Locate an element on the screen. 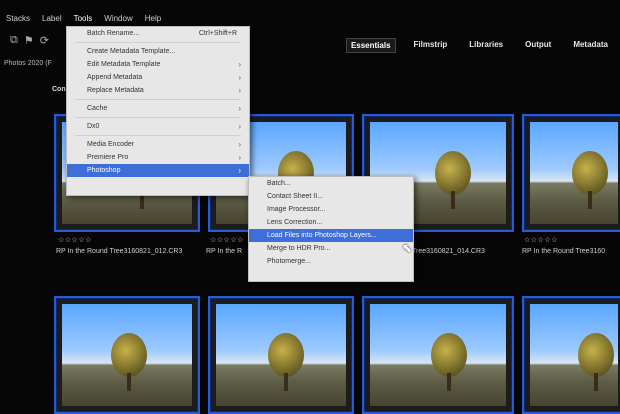 The height and width of the screenshot is (414, 620). shortcut: Ctrl+Shift+R is located at coordinates (217, 33).